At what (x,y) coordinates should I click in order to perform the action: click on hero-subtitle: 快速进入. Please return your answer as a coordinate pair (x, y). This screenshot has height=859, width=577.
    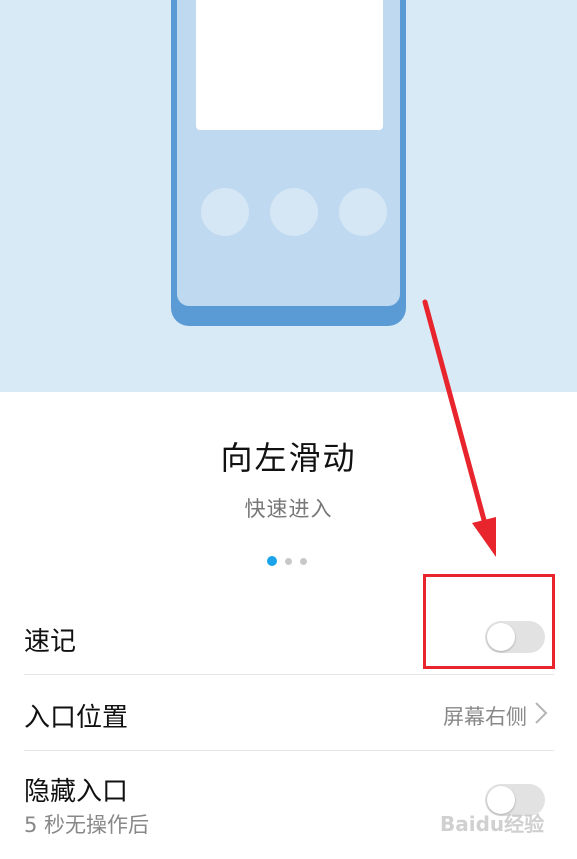
    Looking at the image, I should click on (288, 509).